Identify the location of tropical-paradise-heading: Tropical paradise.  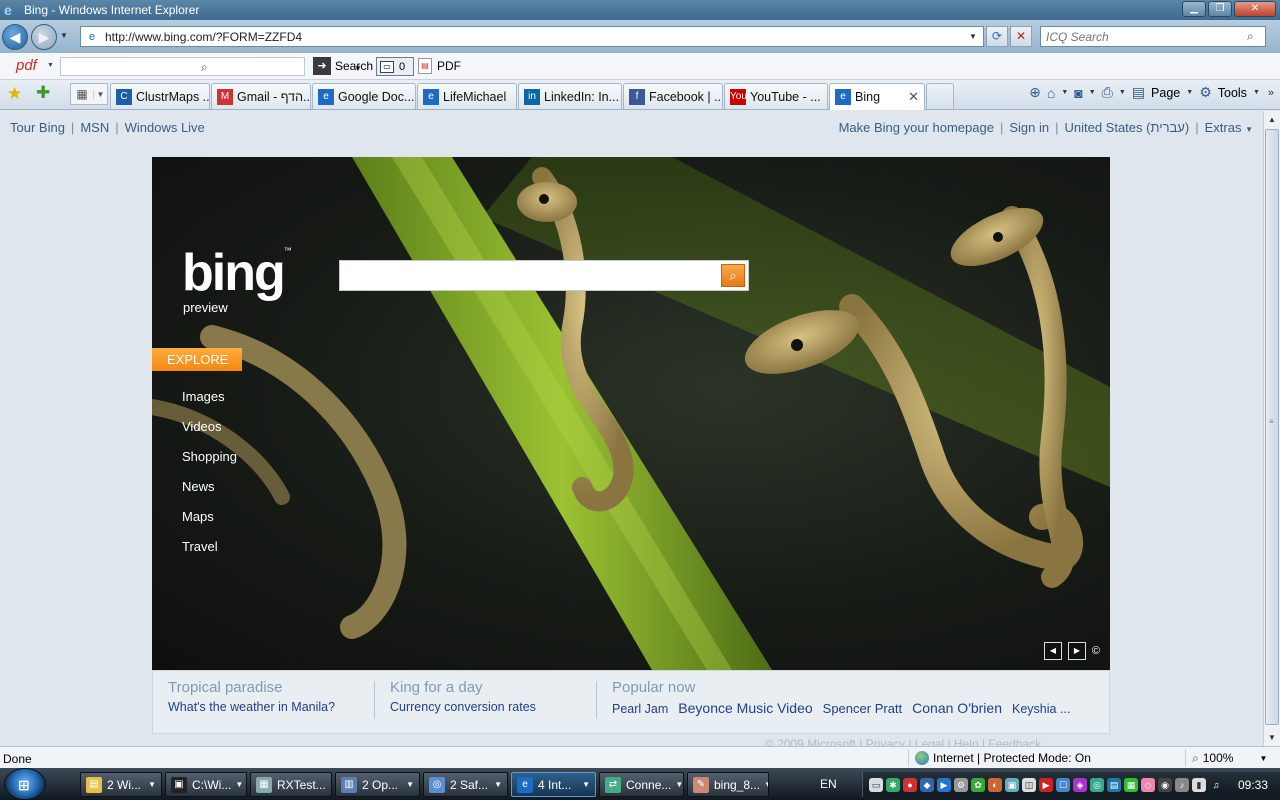
(251, 687).